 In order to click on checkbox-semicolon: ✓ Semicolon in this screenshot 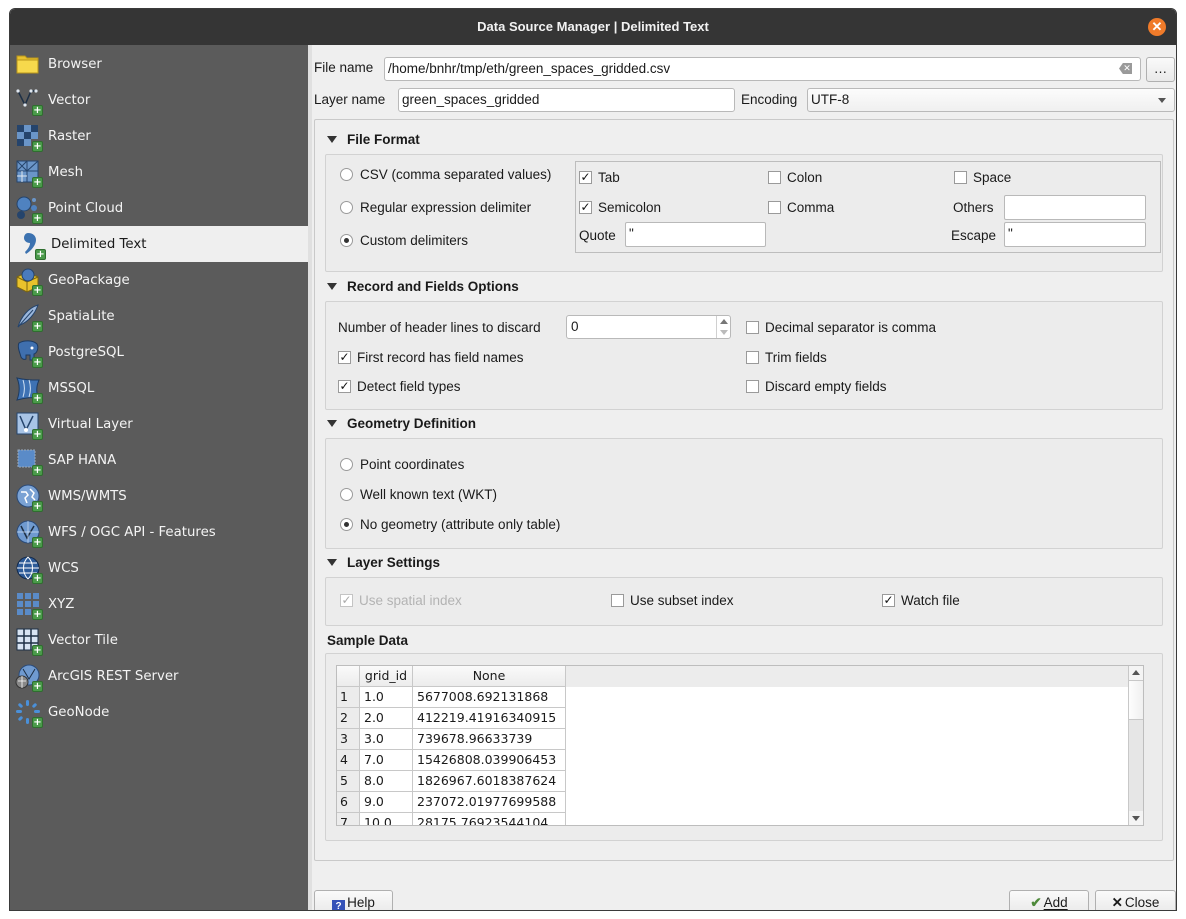, I will do `click(620, 207)`.